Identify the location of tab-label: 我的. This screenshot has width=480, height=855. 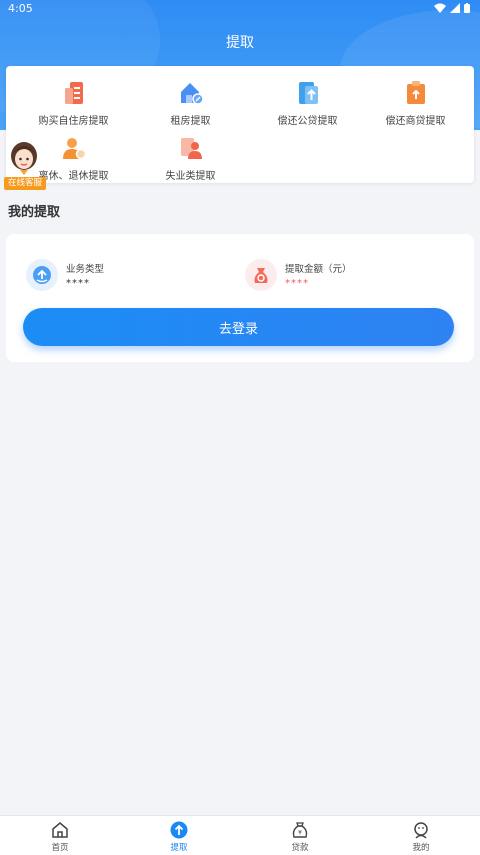
(421, 848).